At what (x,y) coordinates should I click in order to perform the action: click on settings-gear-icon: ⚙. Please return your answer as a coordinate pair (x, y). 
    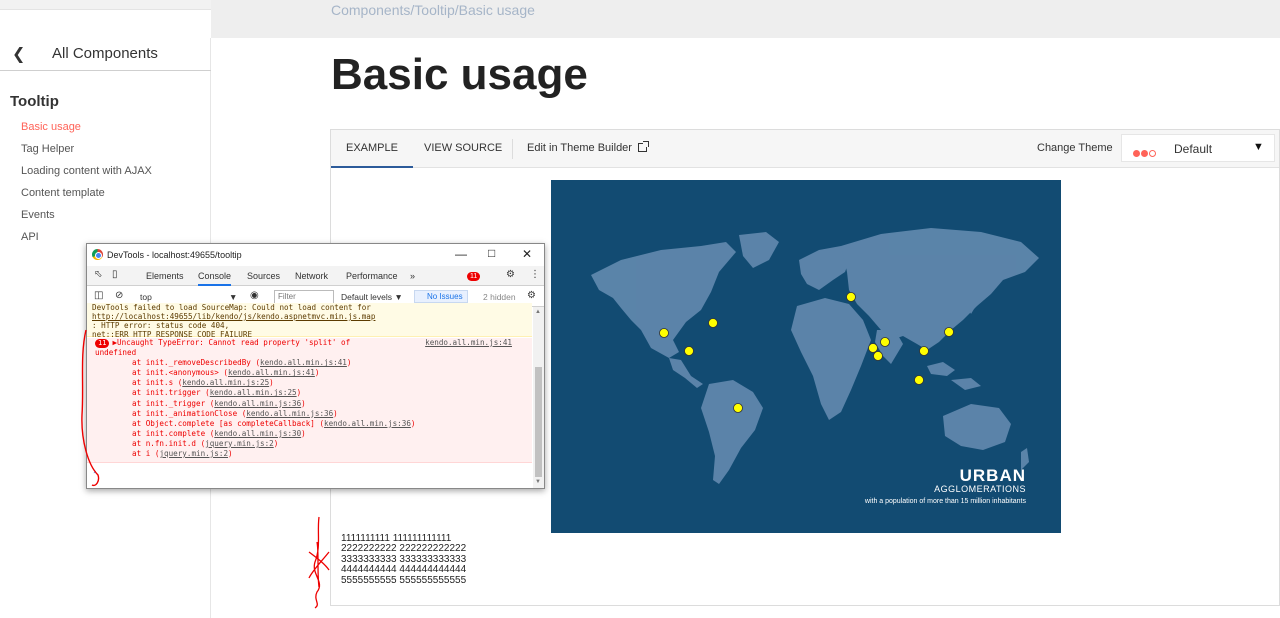
    Looking at the image, I should click on (510, 274).